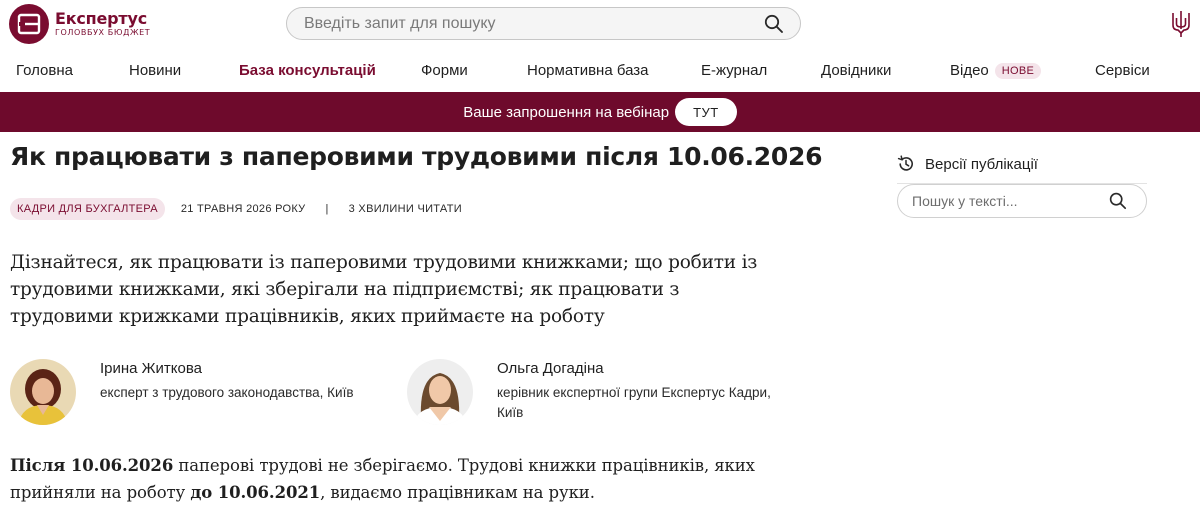  I want to click on nav-item-news: Новини, so click(155, 70).